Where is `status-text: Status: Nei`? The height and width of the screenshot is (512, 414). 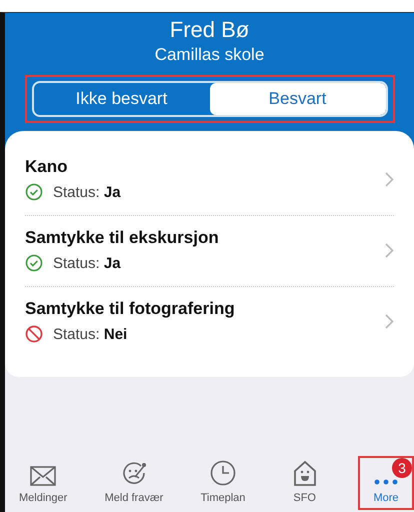
status-text: Status: Nei is located at coordinates (90, 334).